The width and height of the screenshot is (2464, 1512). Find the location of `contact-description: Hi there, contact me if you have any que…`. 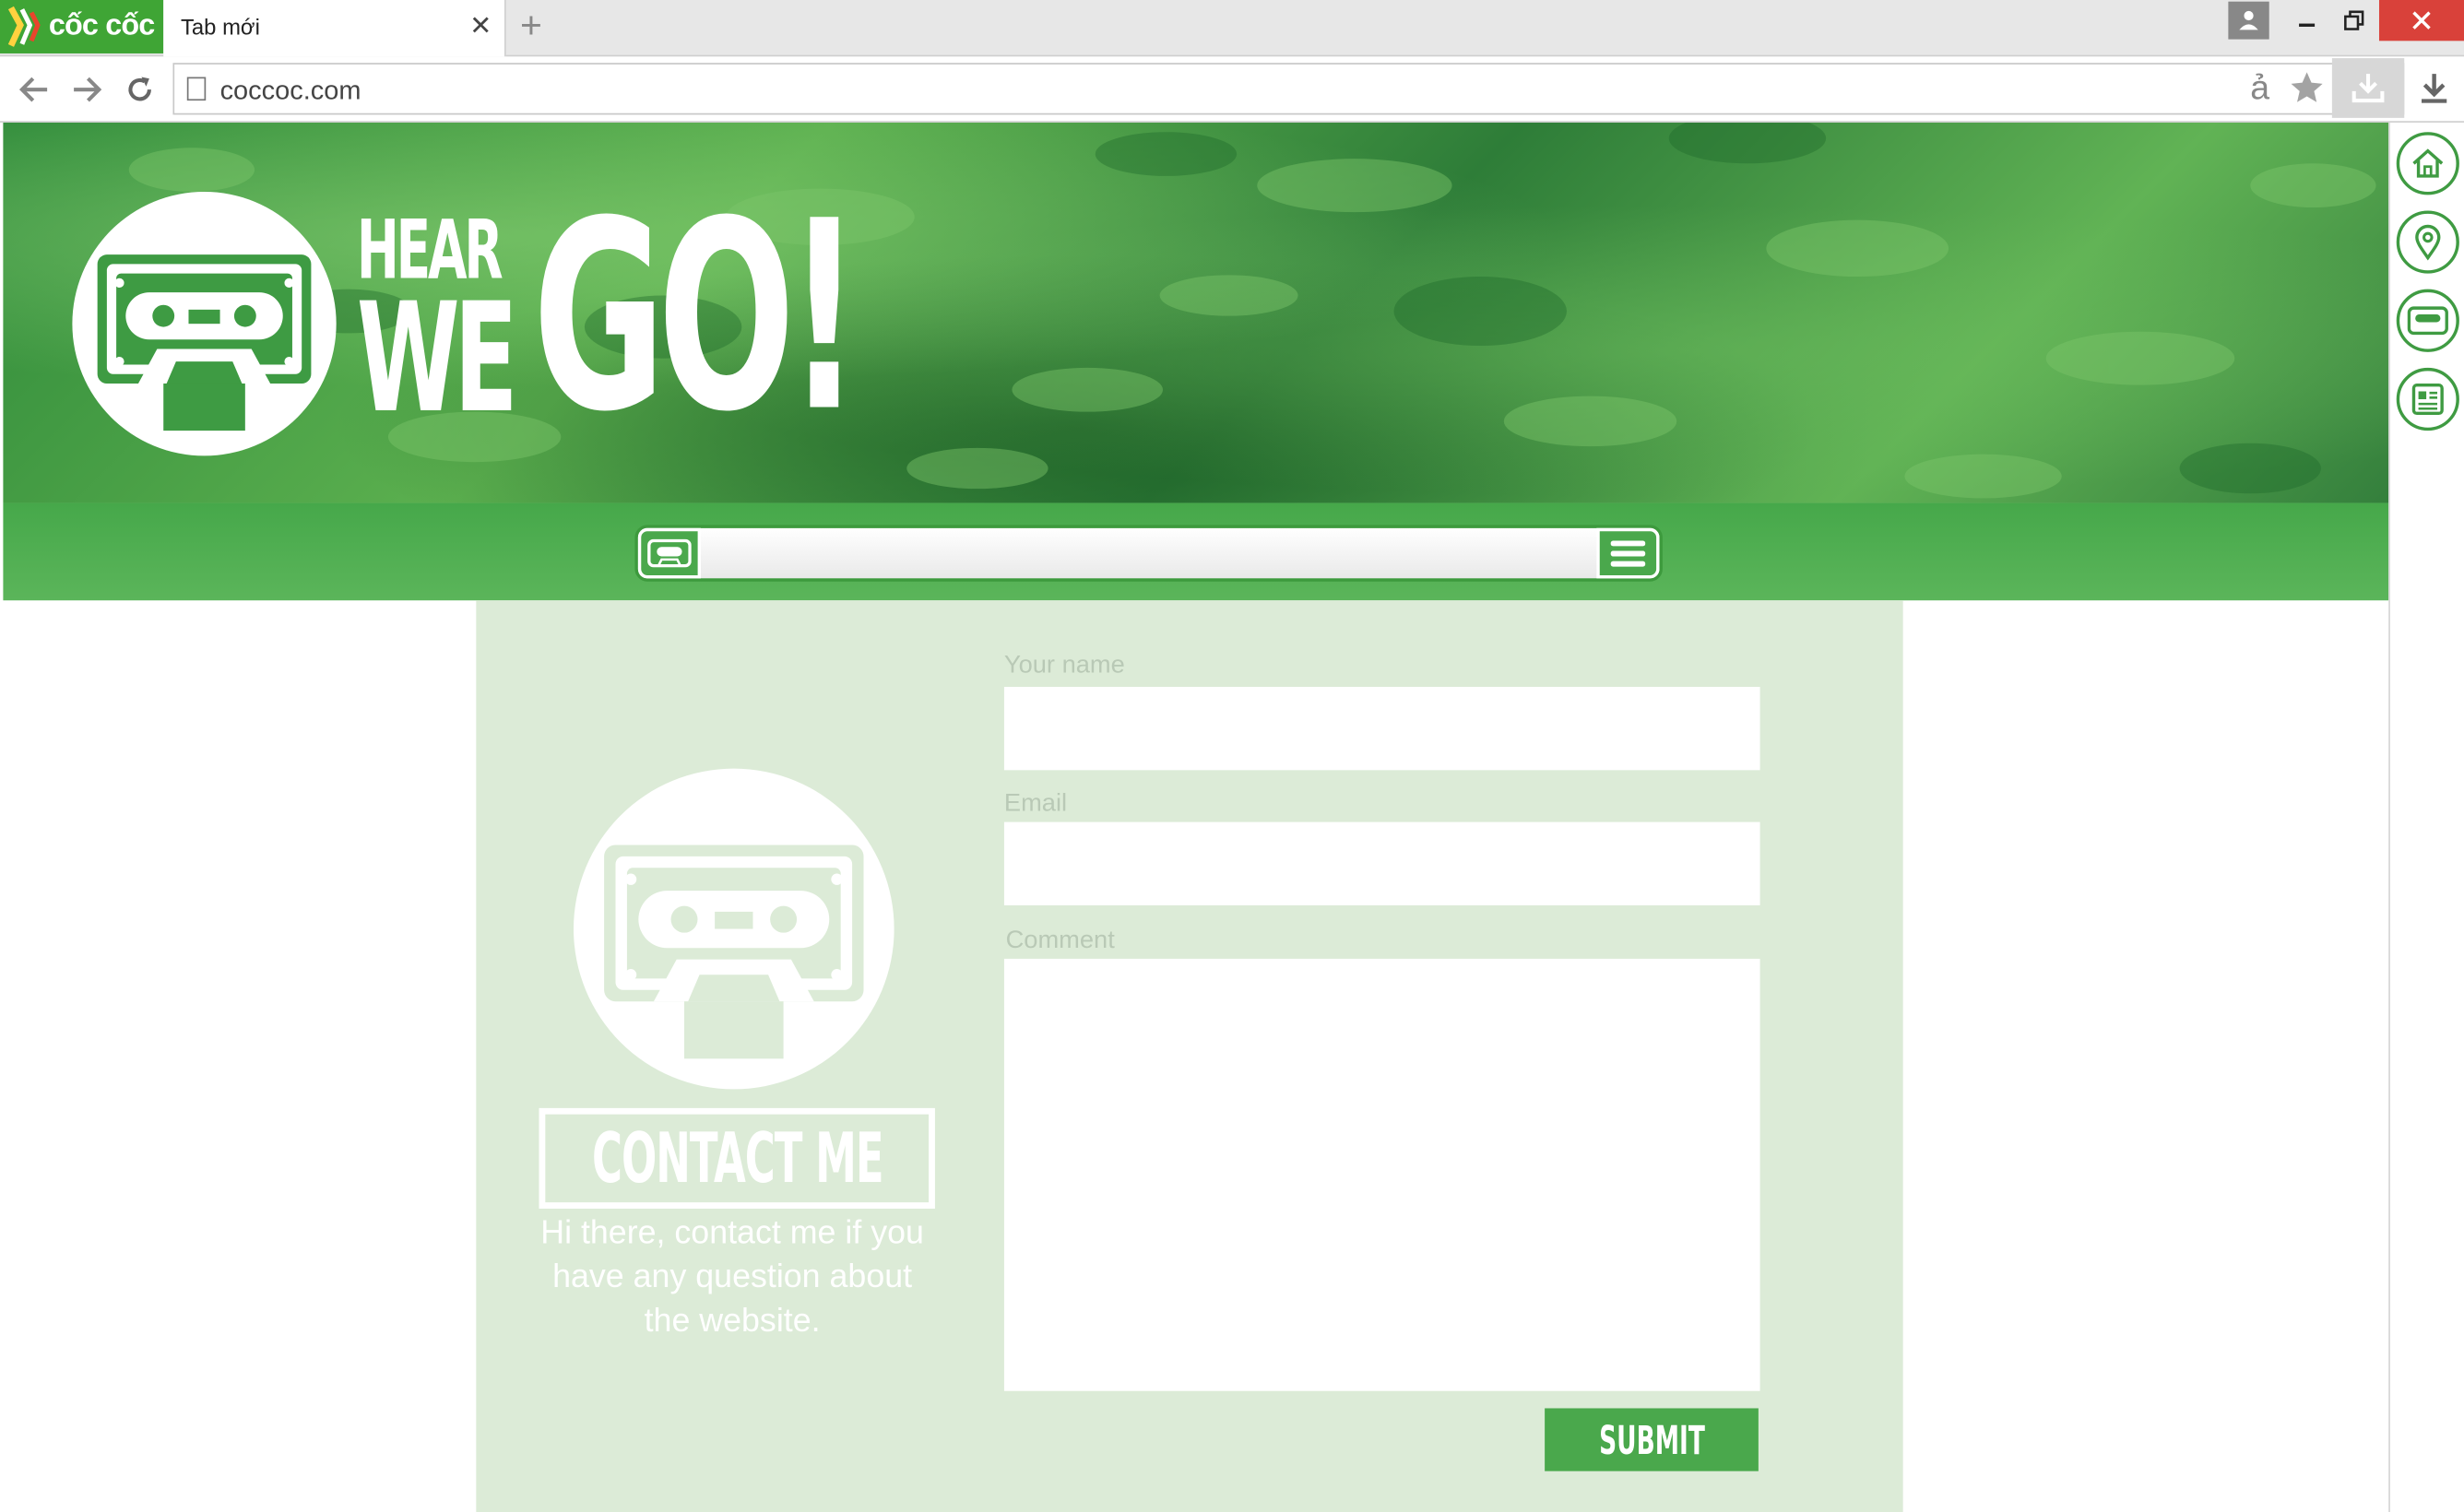

contact-description: Hi there, contact me if you have any que… is located at coordinates (732, 1277).